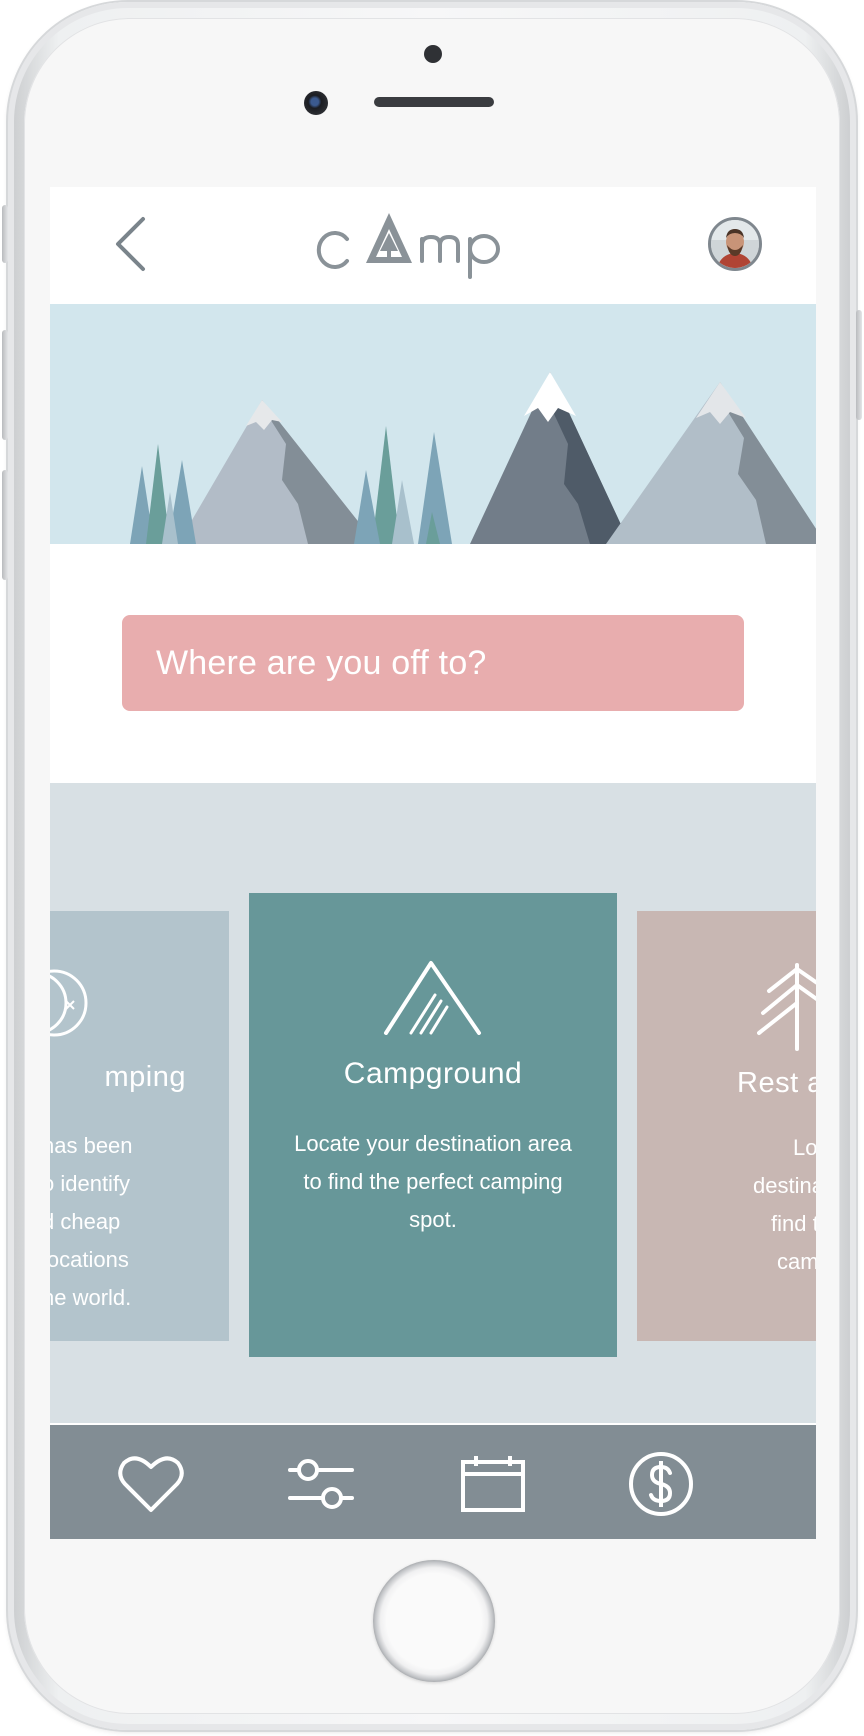  I want to click on camp-logo-icon, so click(408, 246).